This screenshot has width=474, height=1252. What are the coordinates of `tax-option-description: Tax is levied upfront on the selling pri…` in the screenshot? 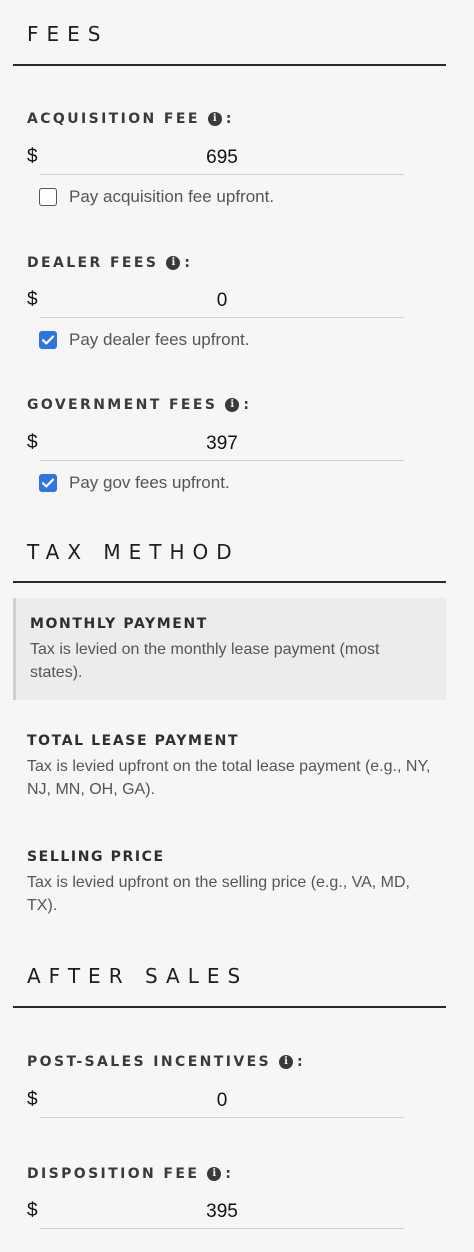 It's located at (218, 894).